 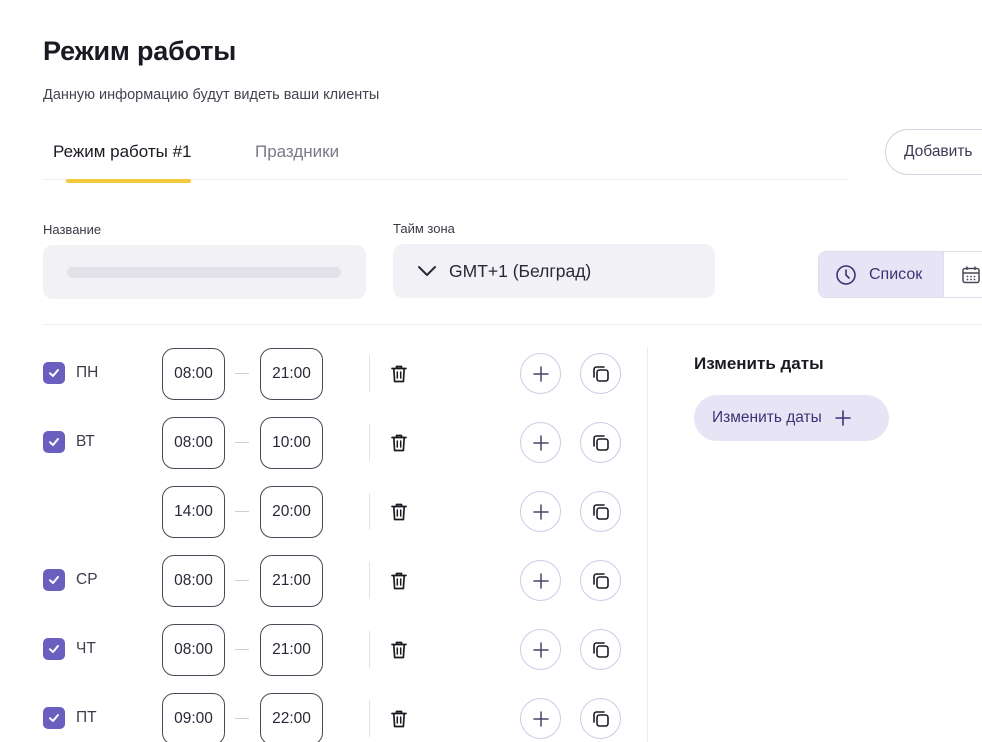 I want to click on time-to-input: 10:00, so click(x=291, y=443).